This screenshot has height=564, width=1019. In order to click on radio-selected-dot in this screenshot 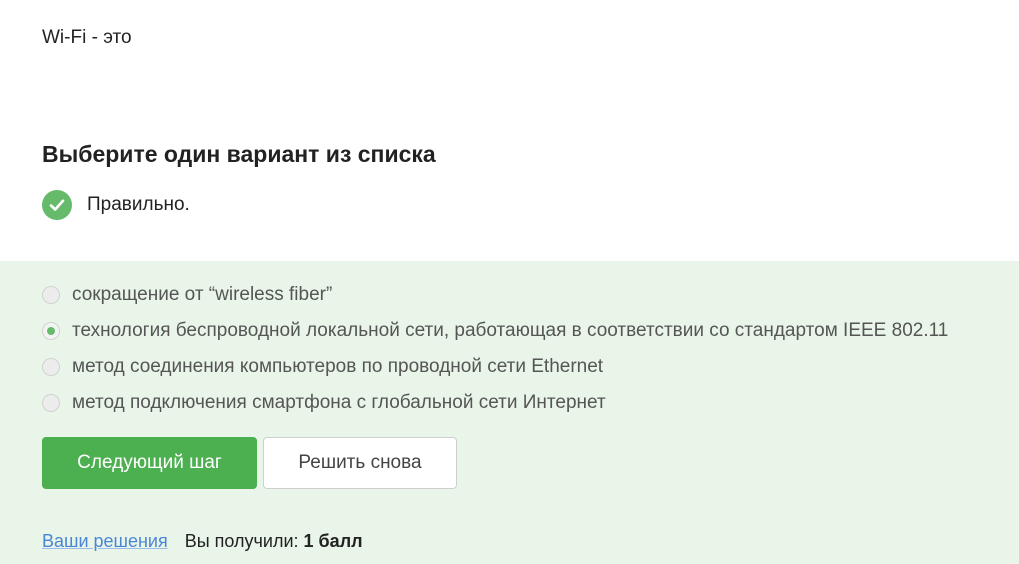, I will do `click(51, 331)`.